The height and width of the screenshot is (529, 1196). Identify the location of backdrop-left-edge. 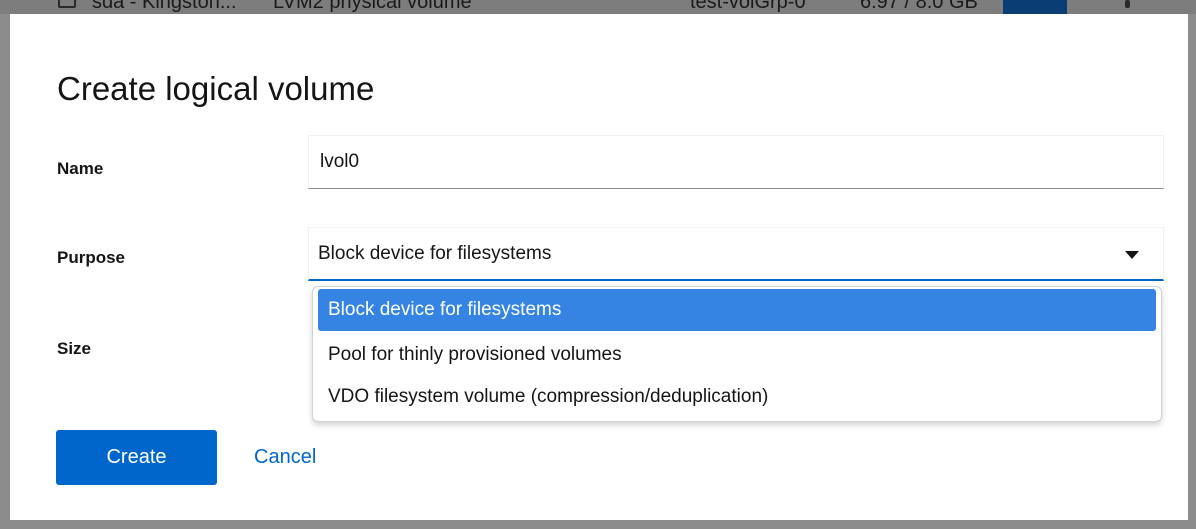
(5, 271).